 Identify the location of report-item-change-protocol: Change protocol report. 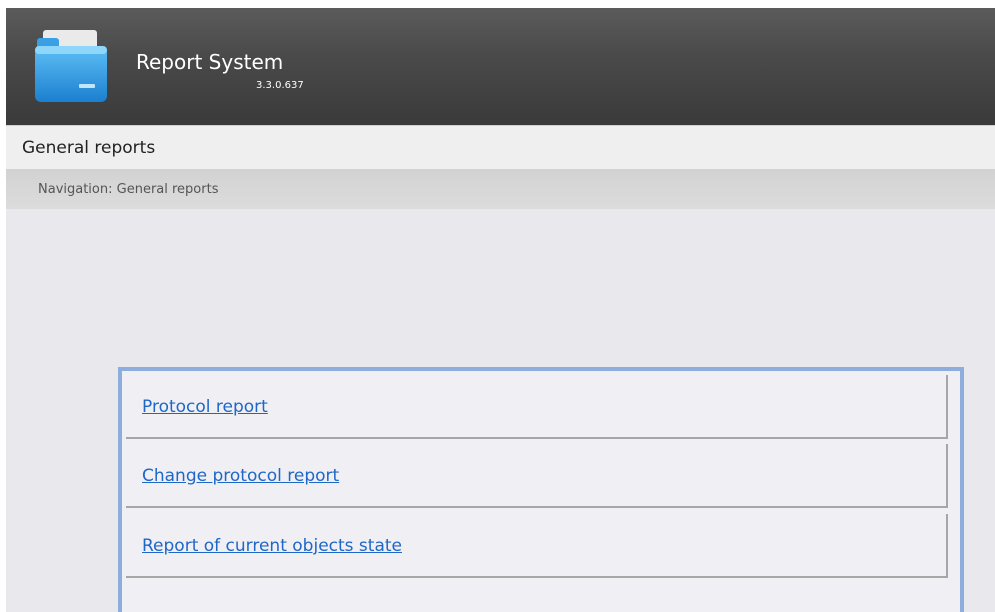
(537, 476).